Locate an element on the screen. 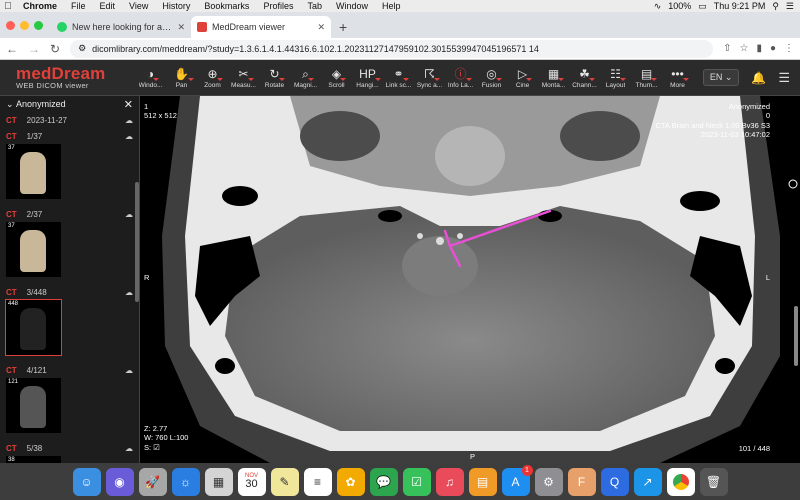 The width and height of the screenshot is (800, 500). finder-icon: ☺ is located at coordinates (86, 481).